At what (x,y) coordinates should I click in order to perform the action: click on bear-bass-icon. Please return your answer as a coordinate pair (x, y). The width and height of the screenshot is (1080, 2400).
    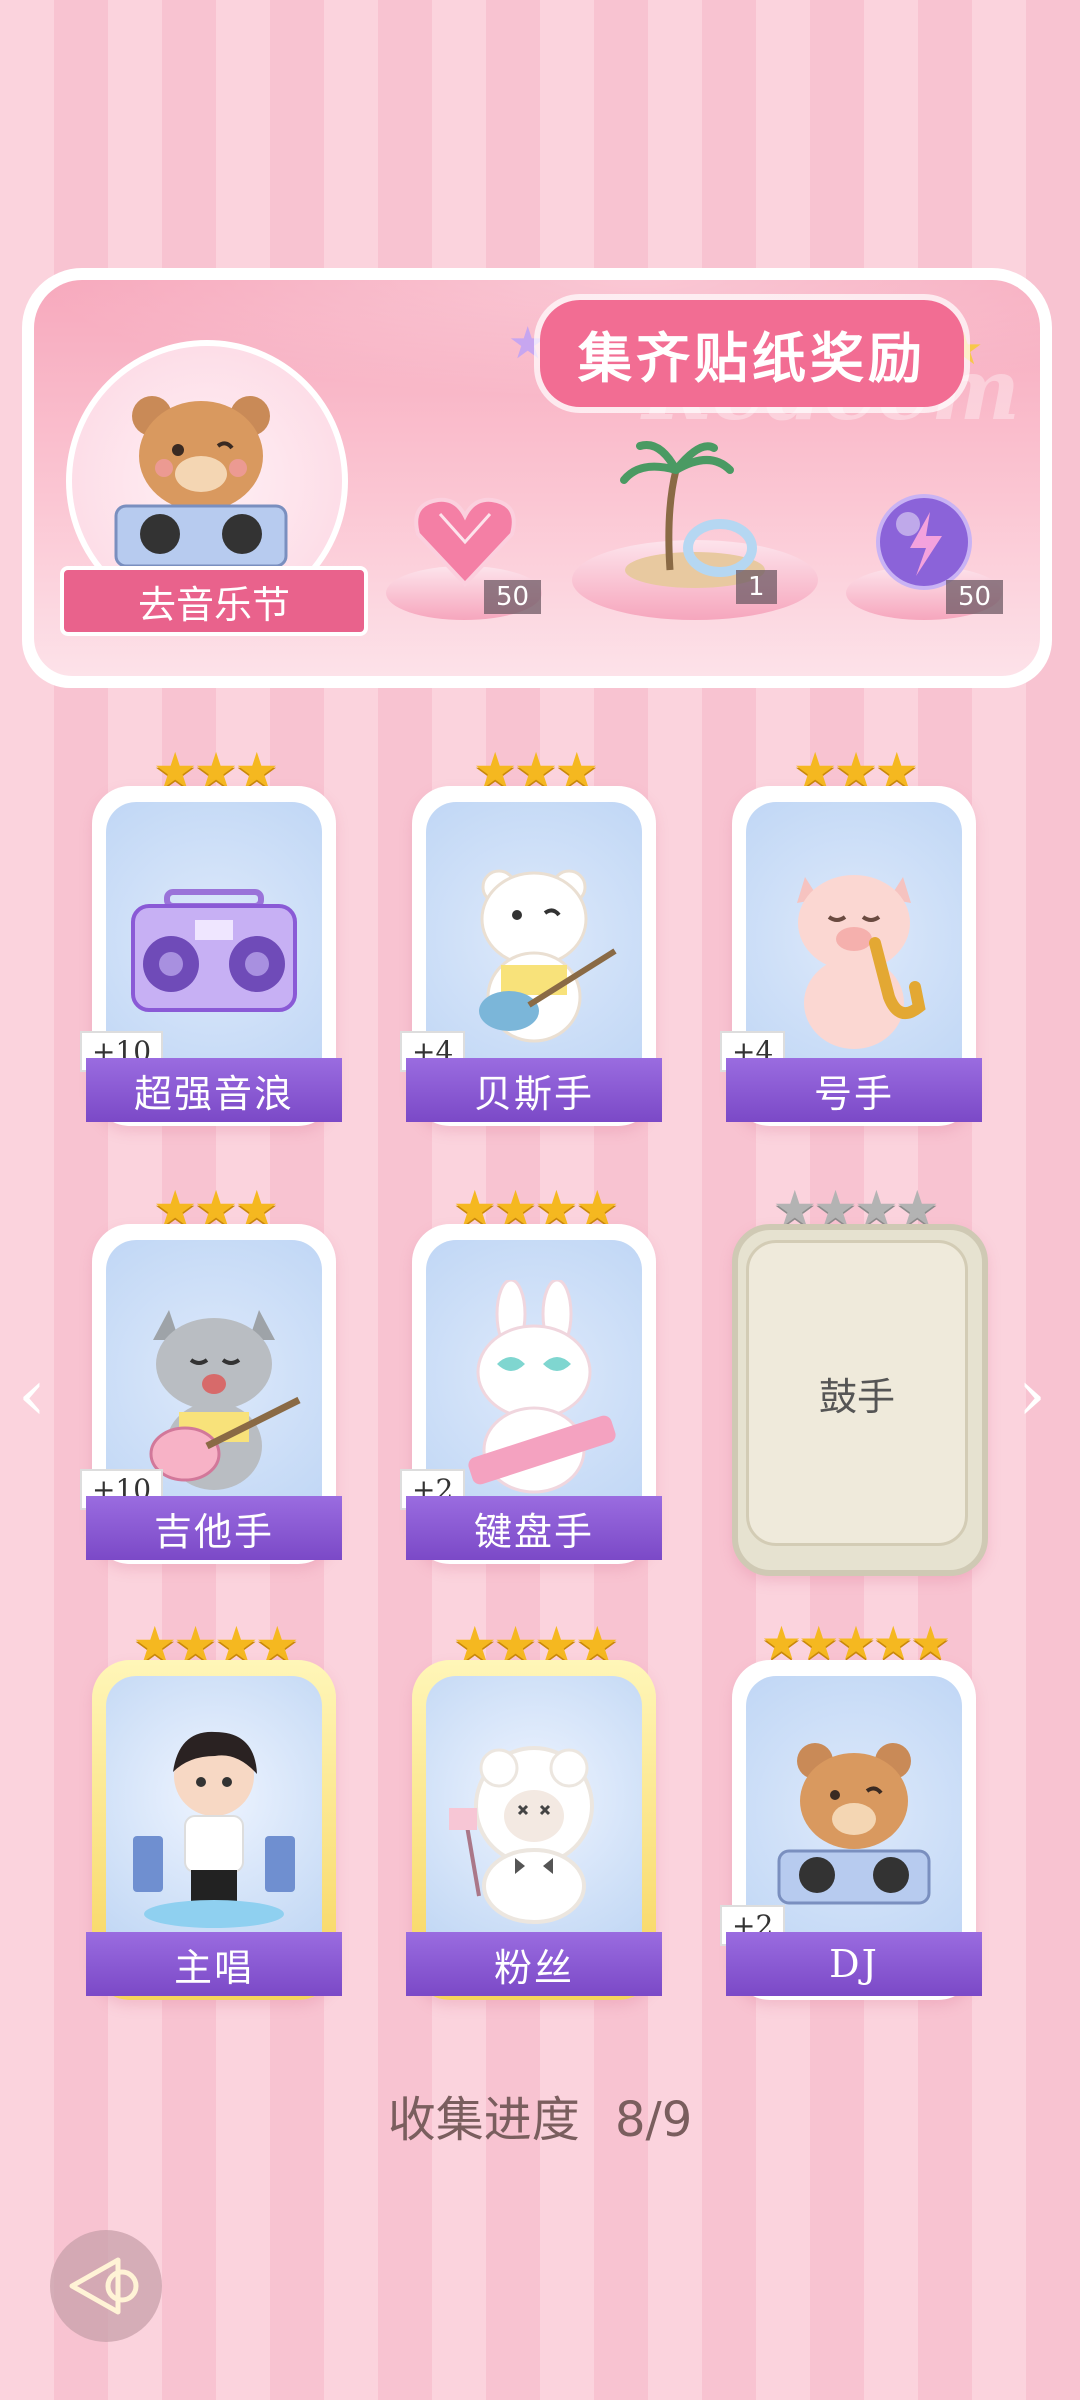
    Looking at the image, I should click on (548, 956).